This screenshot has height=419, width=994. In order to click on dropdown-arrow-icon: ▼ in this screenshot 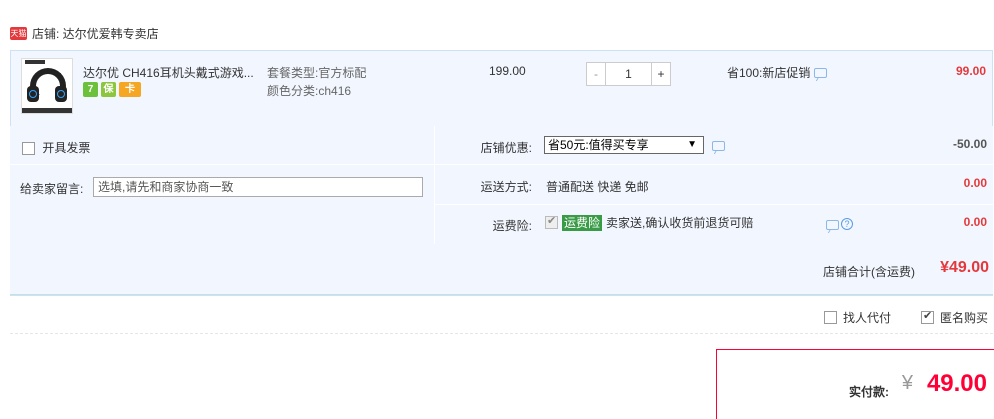, I will do `click(692, 144)`.